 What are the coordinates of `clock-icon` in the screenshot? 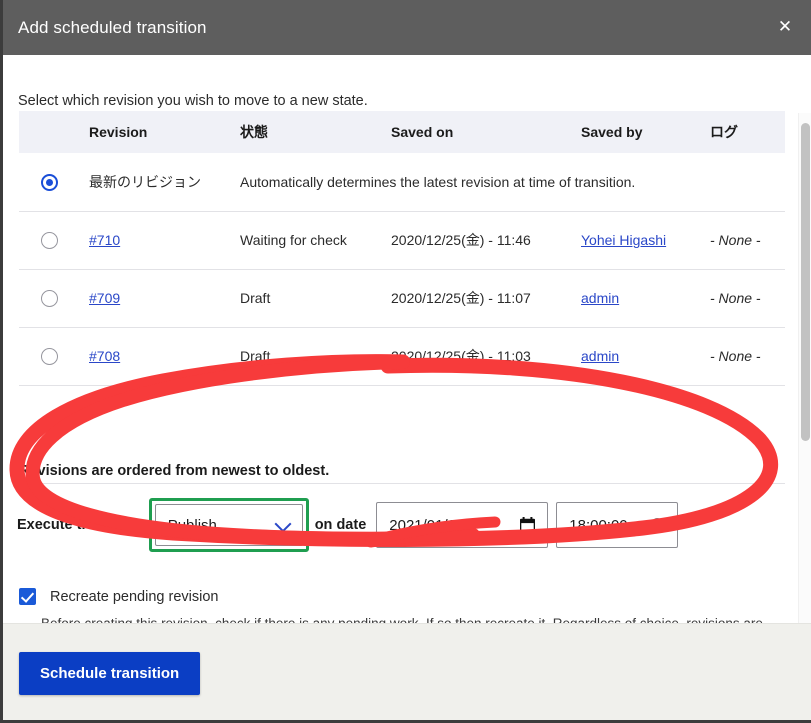 It's located at (658, 525).